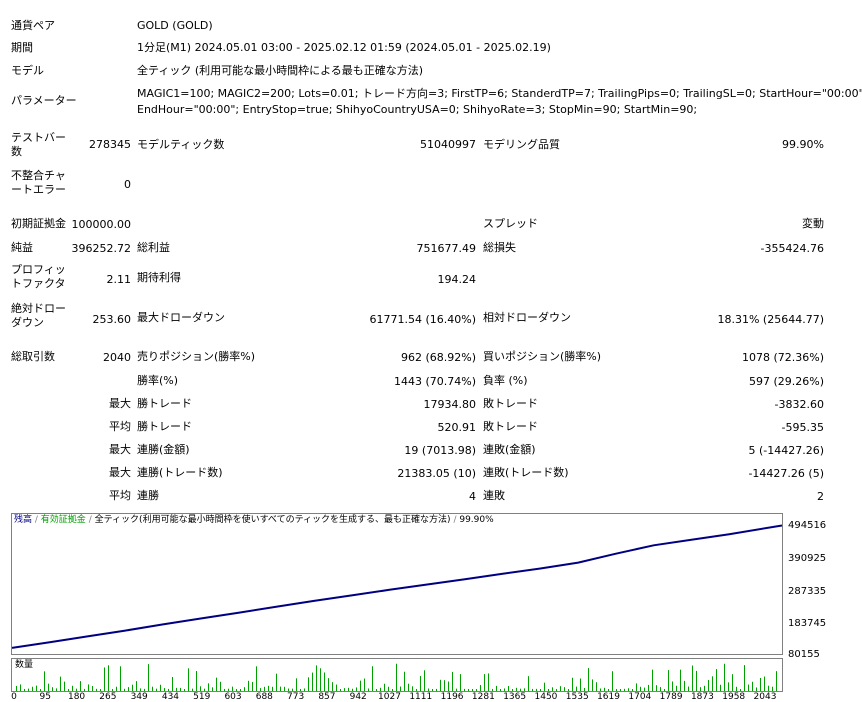 This screenshot has height=702, width=862. I want to click on x-tick-label: 857, so click(327, 697).